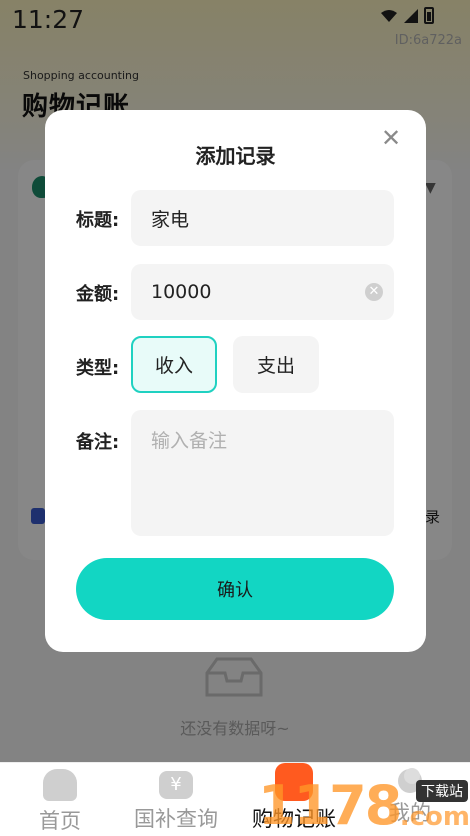  I want to click on confirm-button: 确认, so click(235, 589).